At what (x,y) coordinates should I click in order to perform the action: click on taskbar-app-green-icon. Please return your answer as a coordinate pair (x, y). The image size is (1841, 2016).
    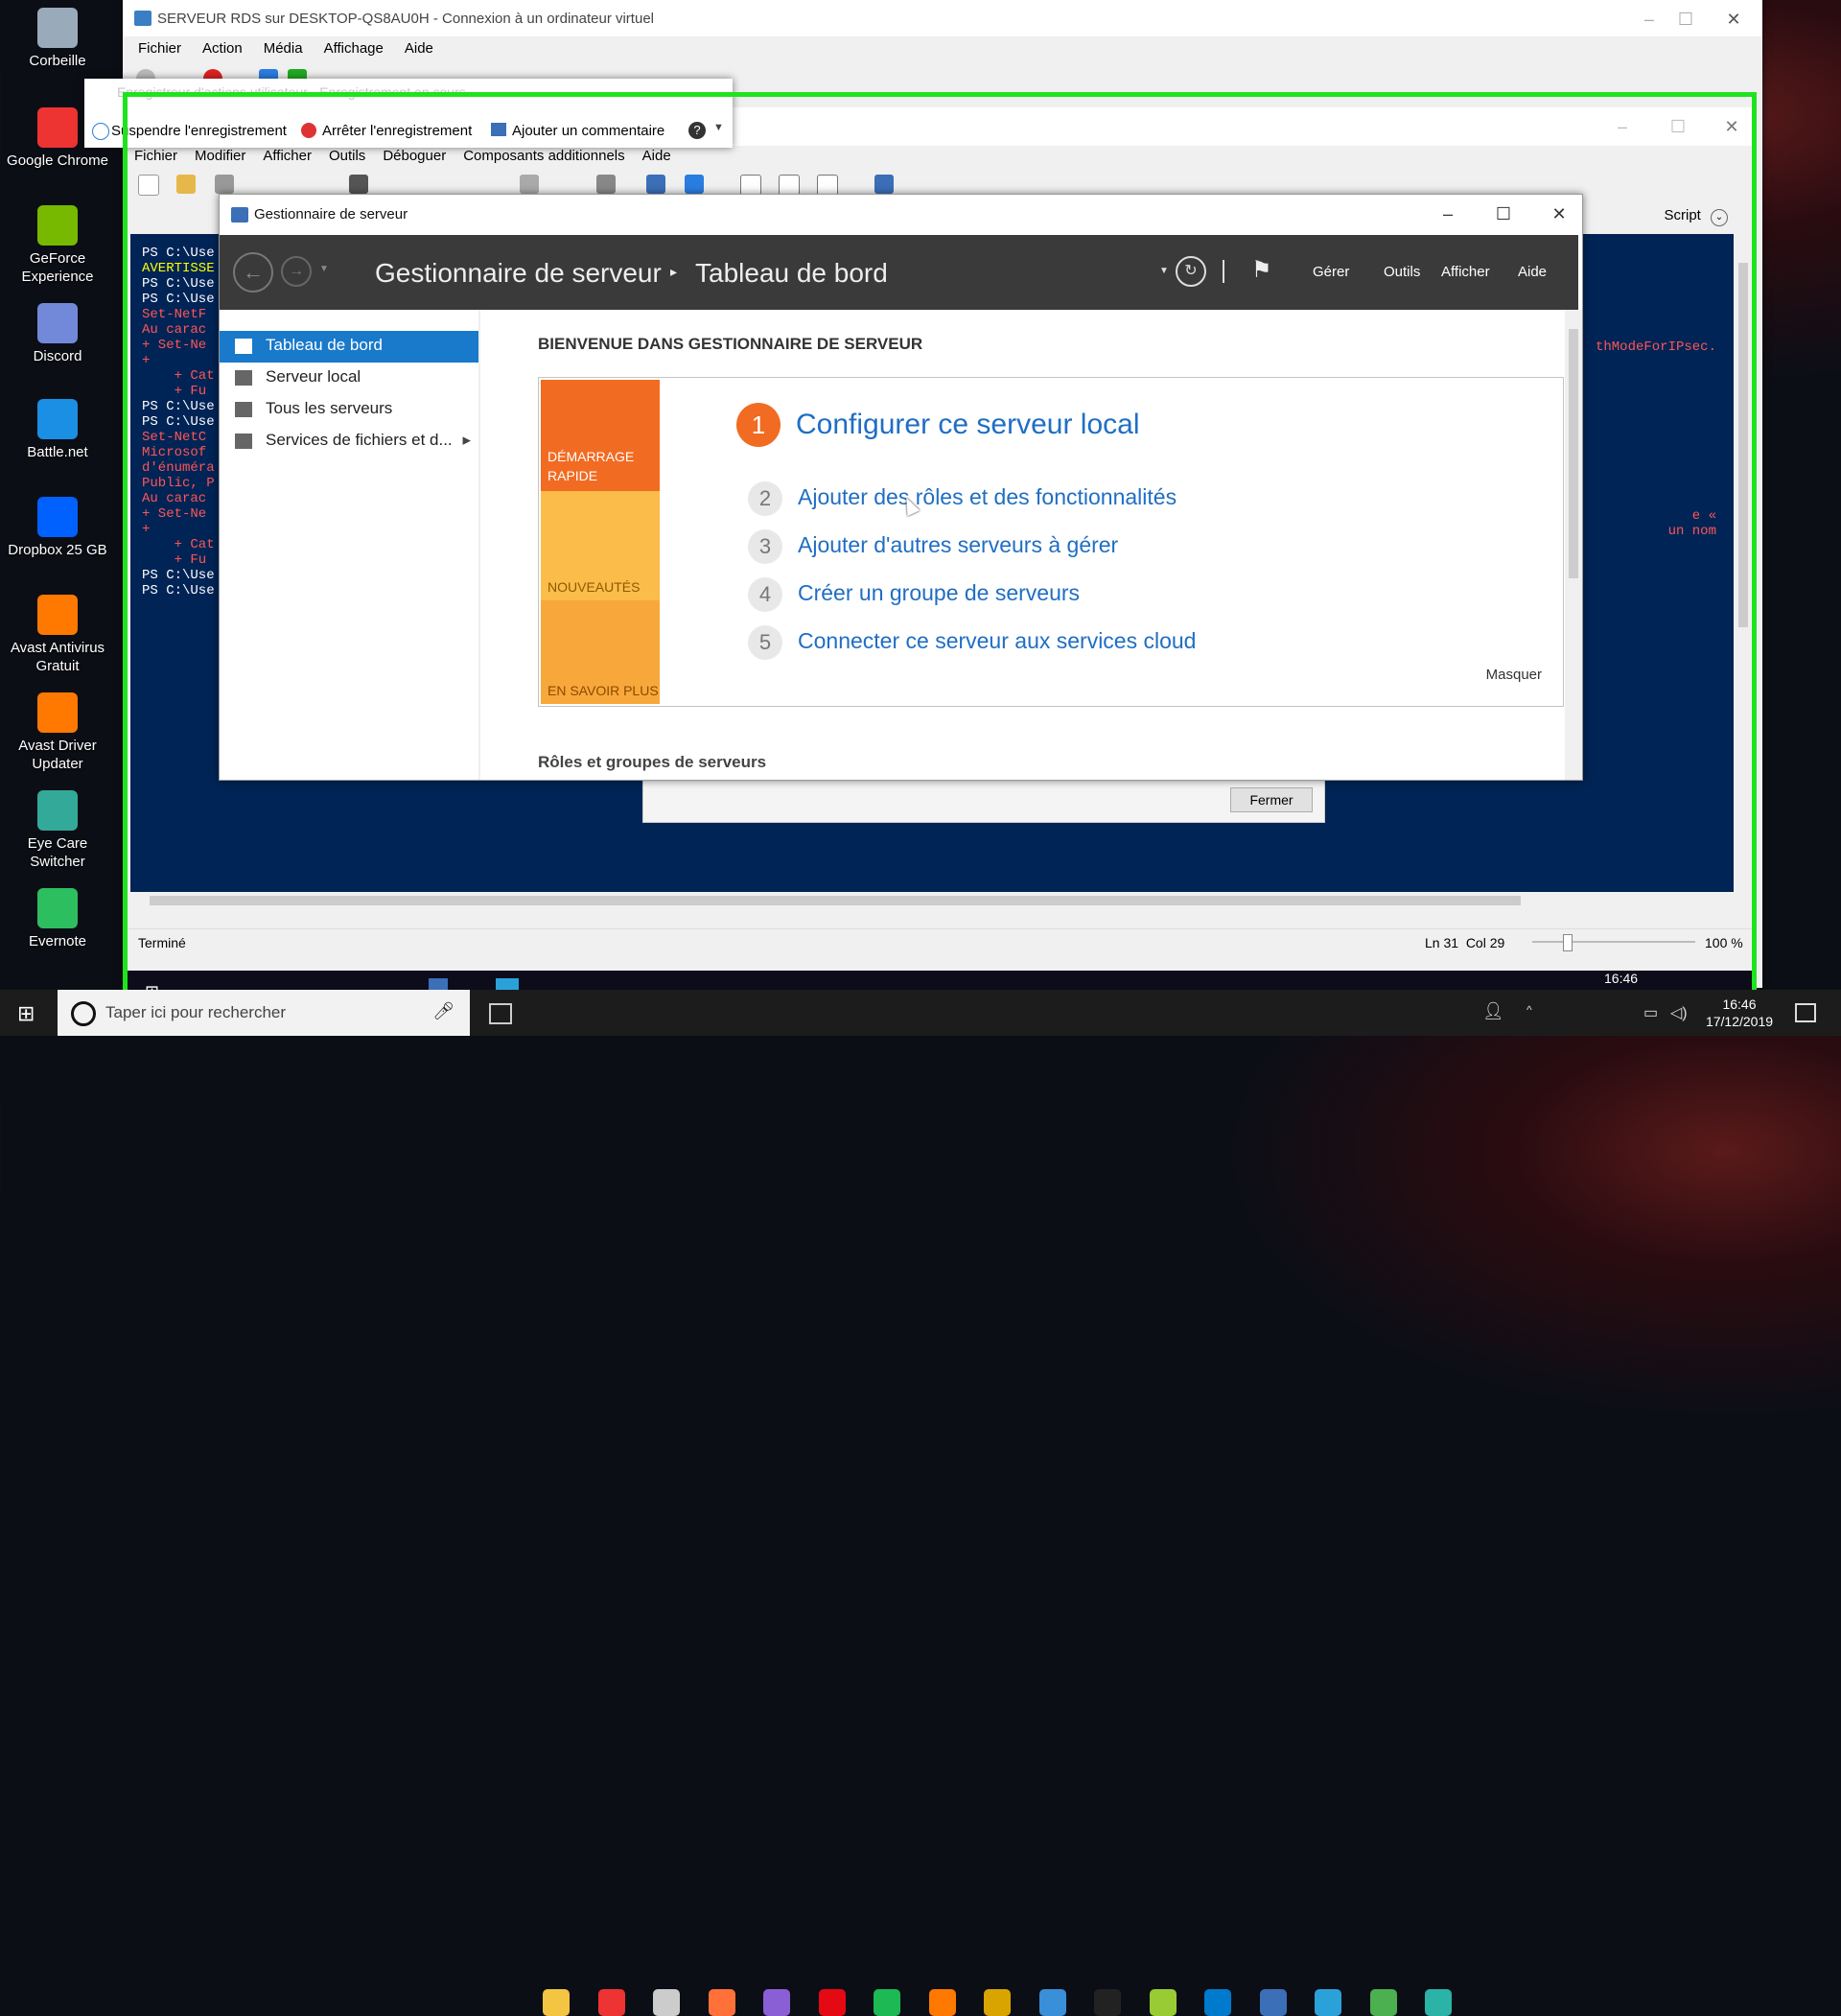
    Looking at the image, I should click on (1163, 2002).